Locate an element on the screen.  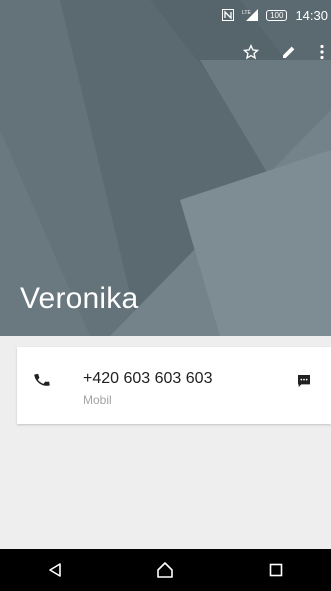
phone-icon is located at coordinates (42, 382).